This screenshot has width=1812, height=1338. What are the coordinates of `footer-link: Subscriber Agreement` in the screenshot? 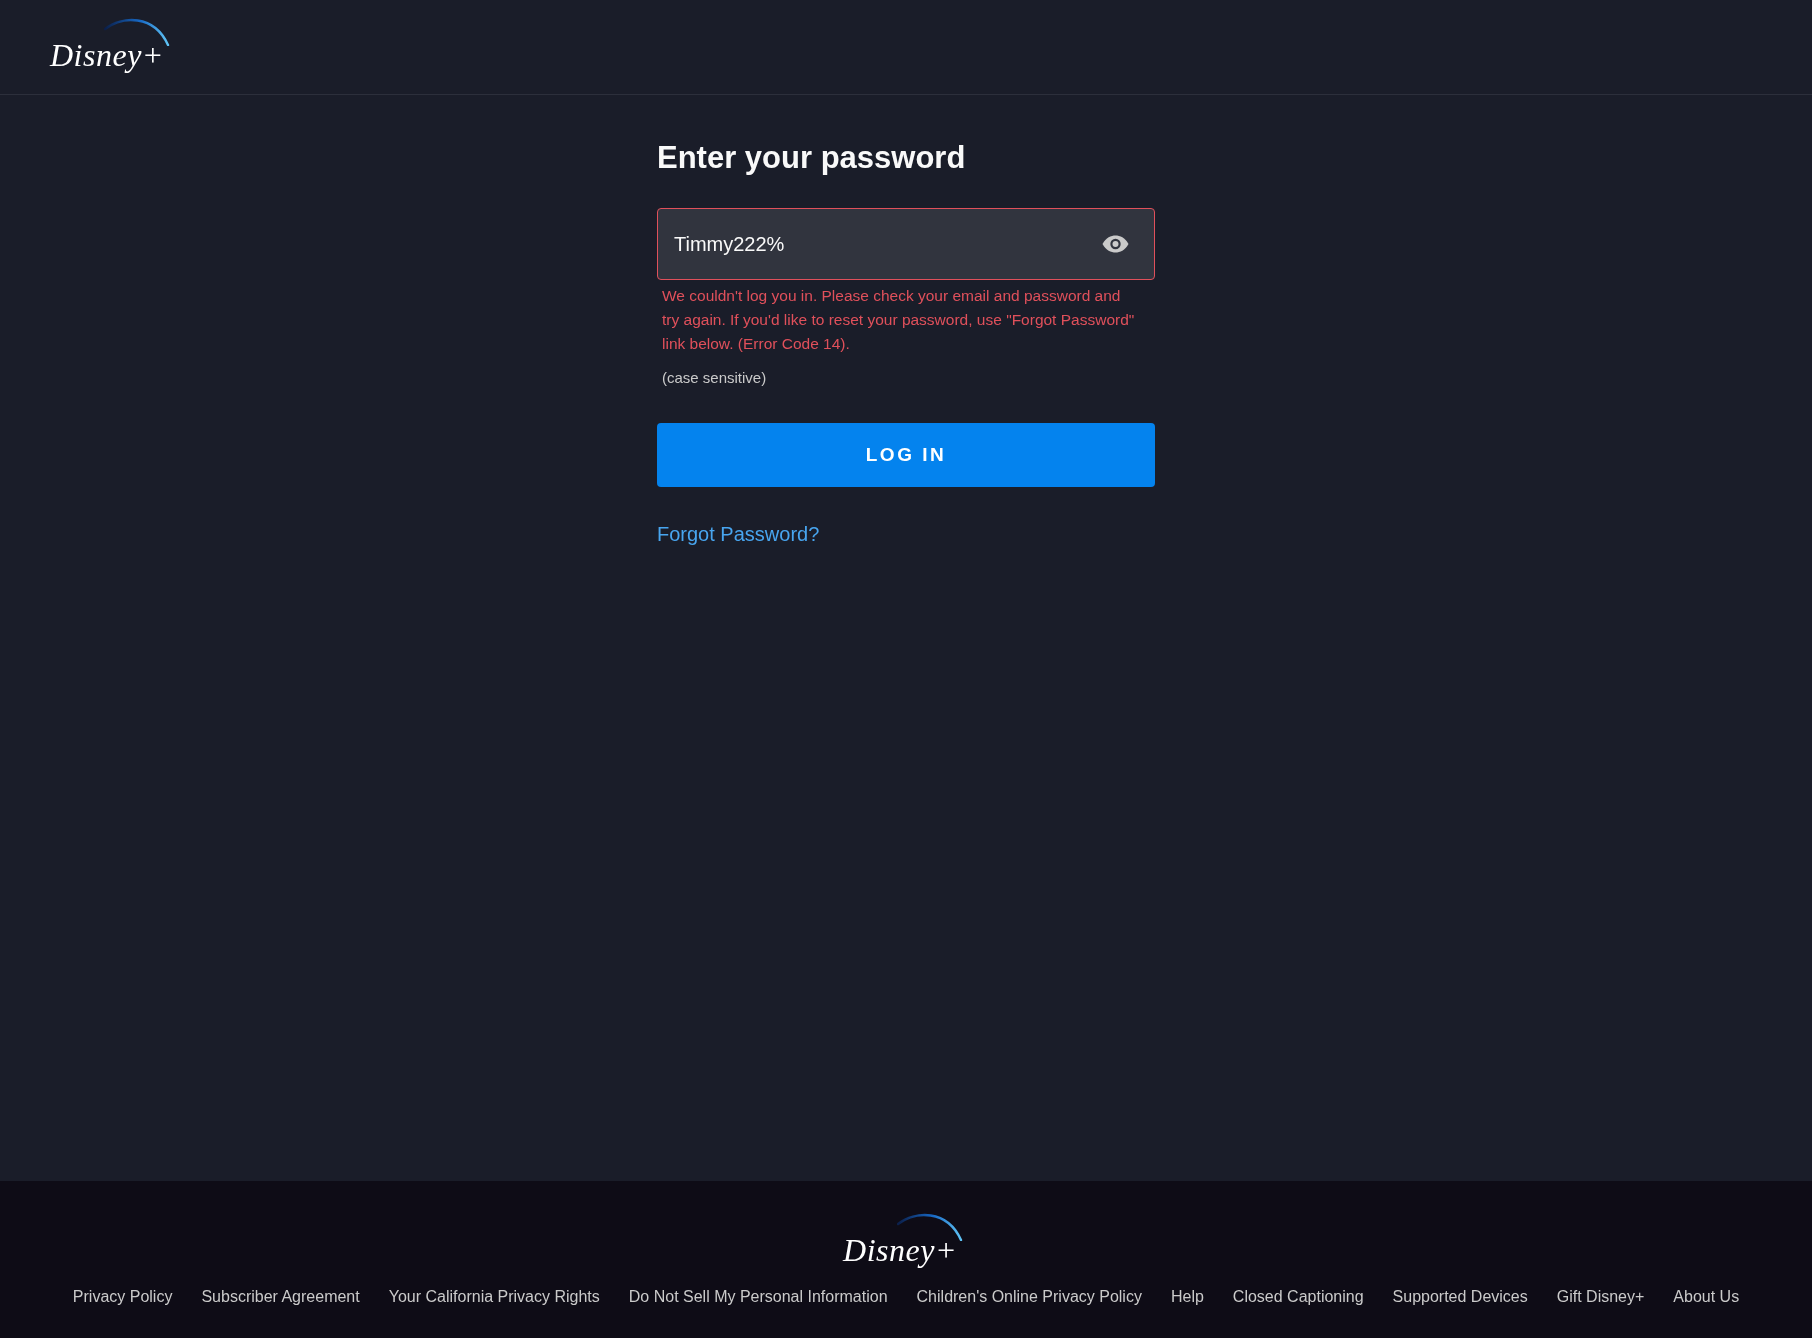 It's located at (280, 1297).